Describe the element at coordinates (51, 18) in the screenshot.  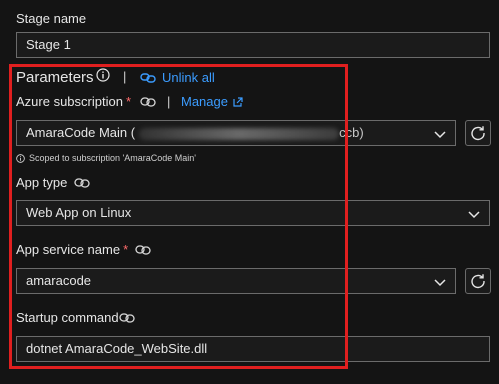
I see `stage-name-label: Stage name` at that location.